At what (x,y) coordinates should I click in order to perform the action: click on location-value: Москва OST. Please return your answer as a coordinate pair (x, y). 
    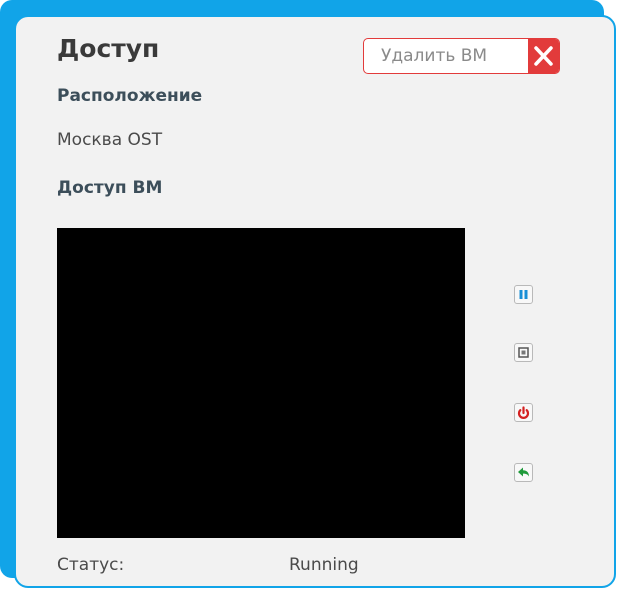
    Looking at the image, I should click on (110, 140).